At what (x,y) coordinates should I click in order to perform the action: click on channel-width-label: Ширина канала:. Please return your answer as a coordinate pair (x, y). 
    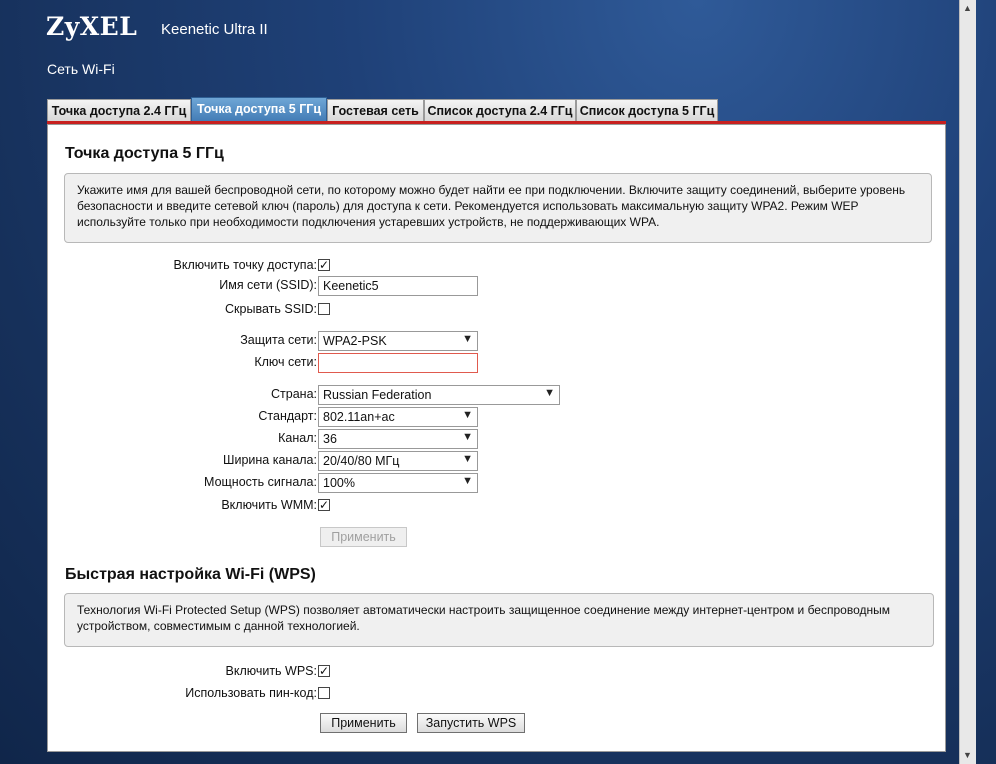
    Looking at the image, I should click on (270, 460).